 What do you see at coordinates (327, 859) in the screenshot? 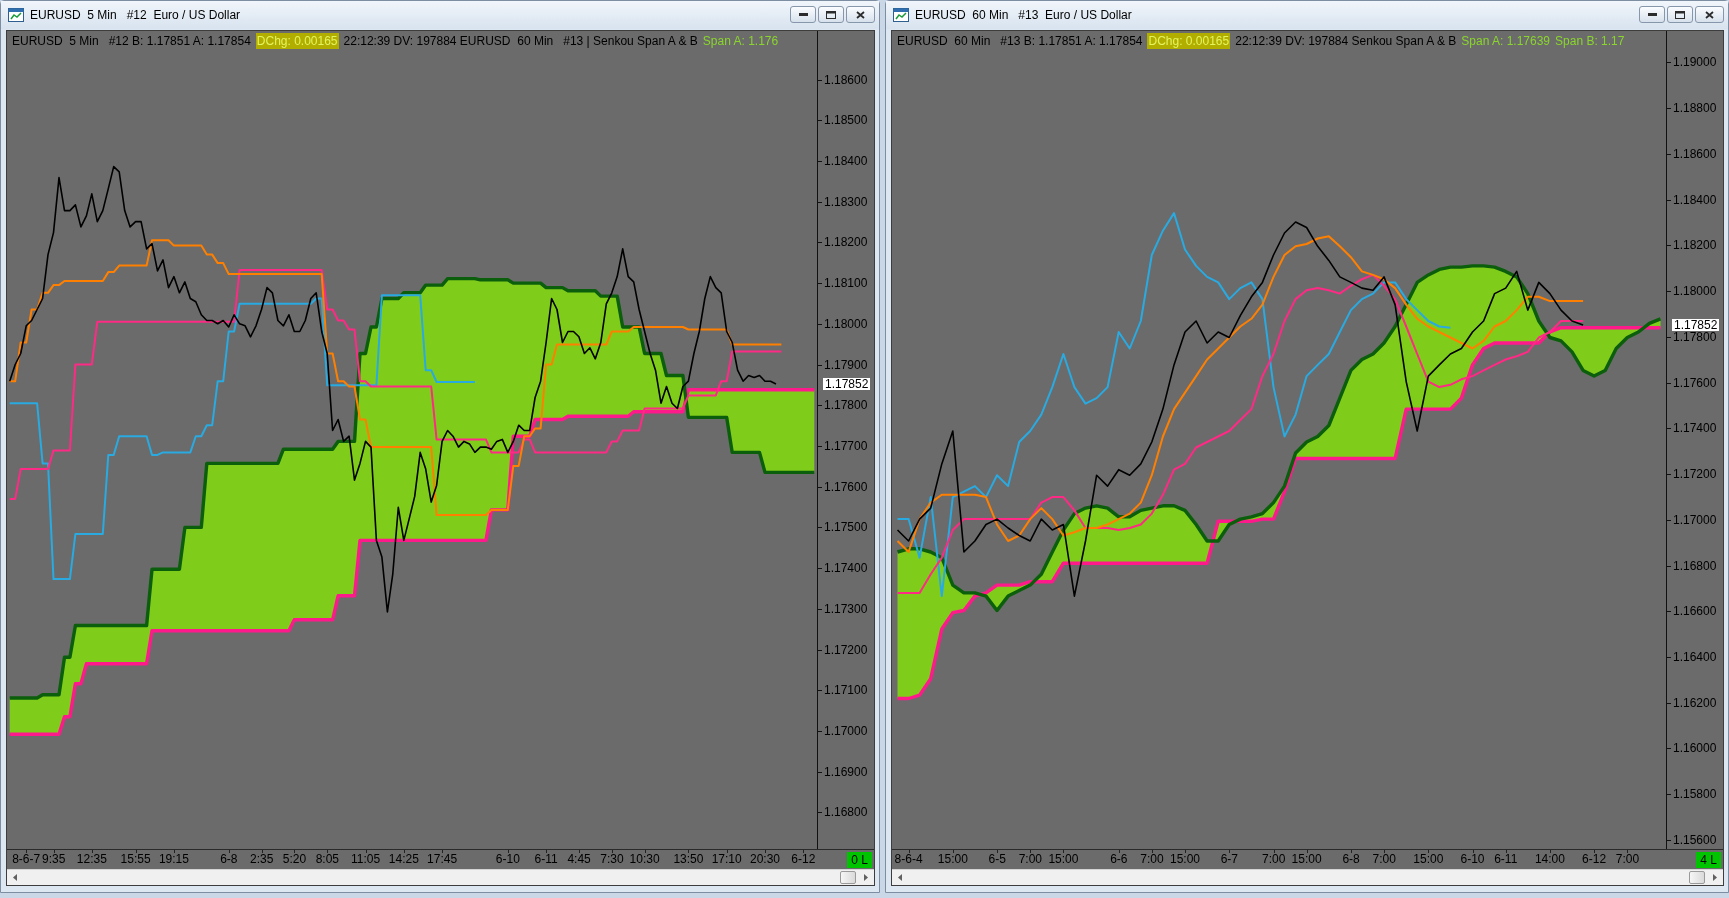
I see `time-axis-label: 8:05` at bounding box center [327, 859].